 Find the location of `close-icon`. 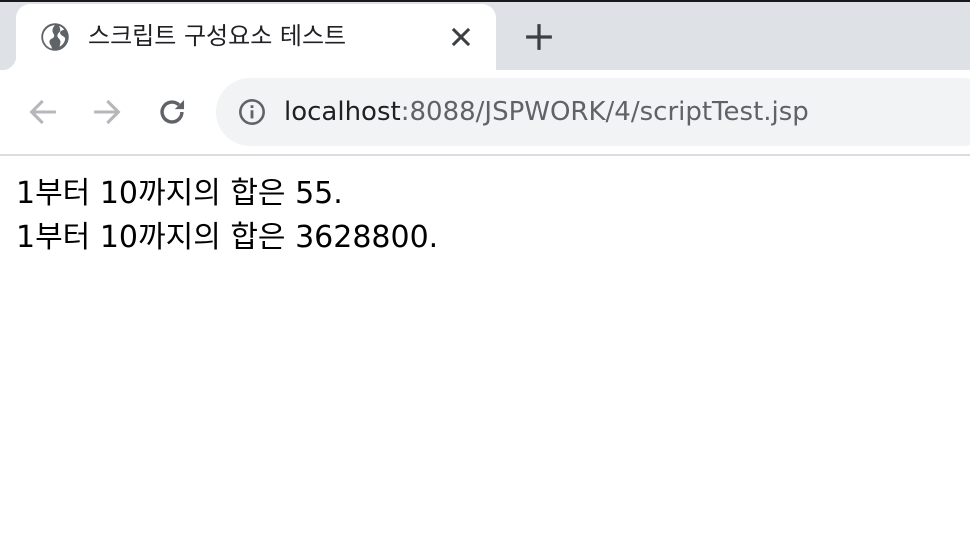

close-icon is located at coordinates (461, 37).